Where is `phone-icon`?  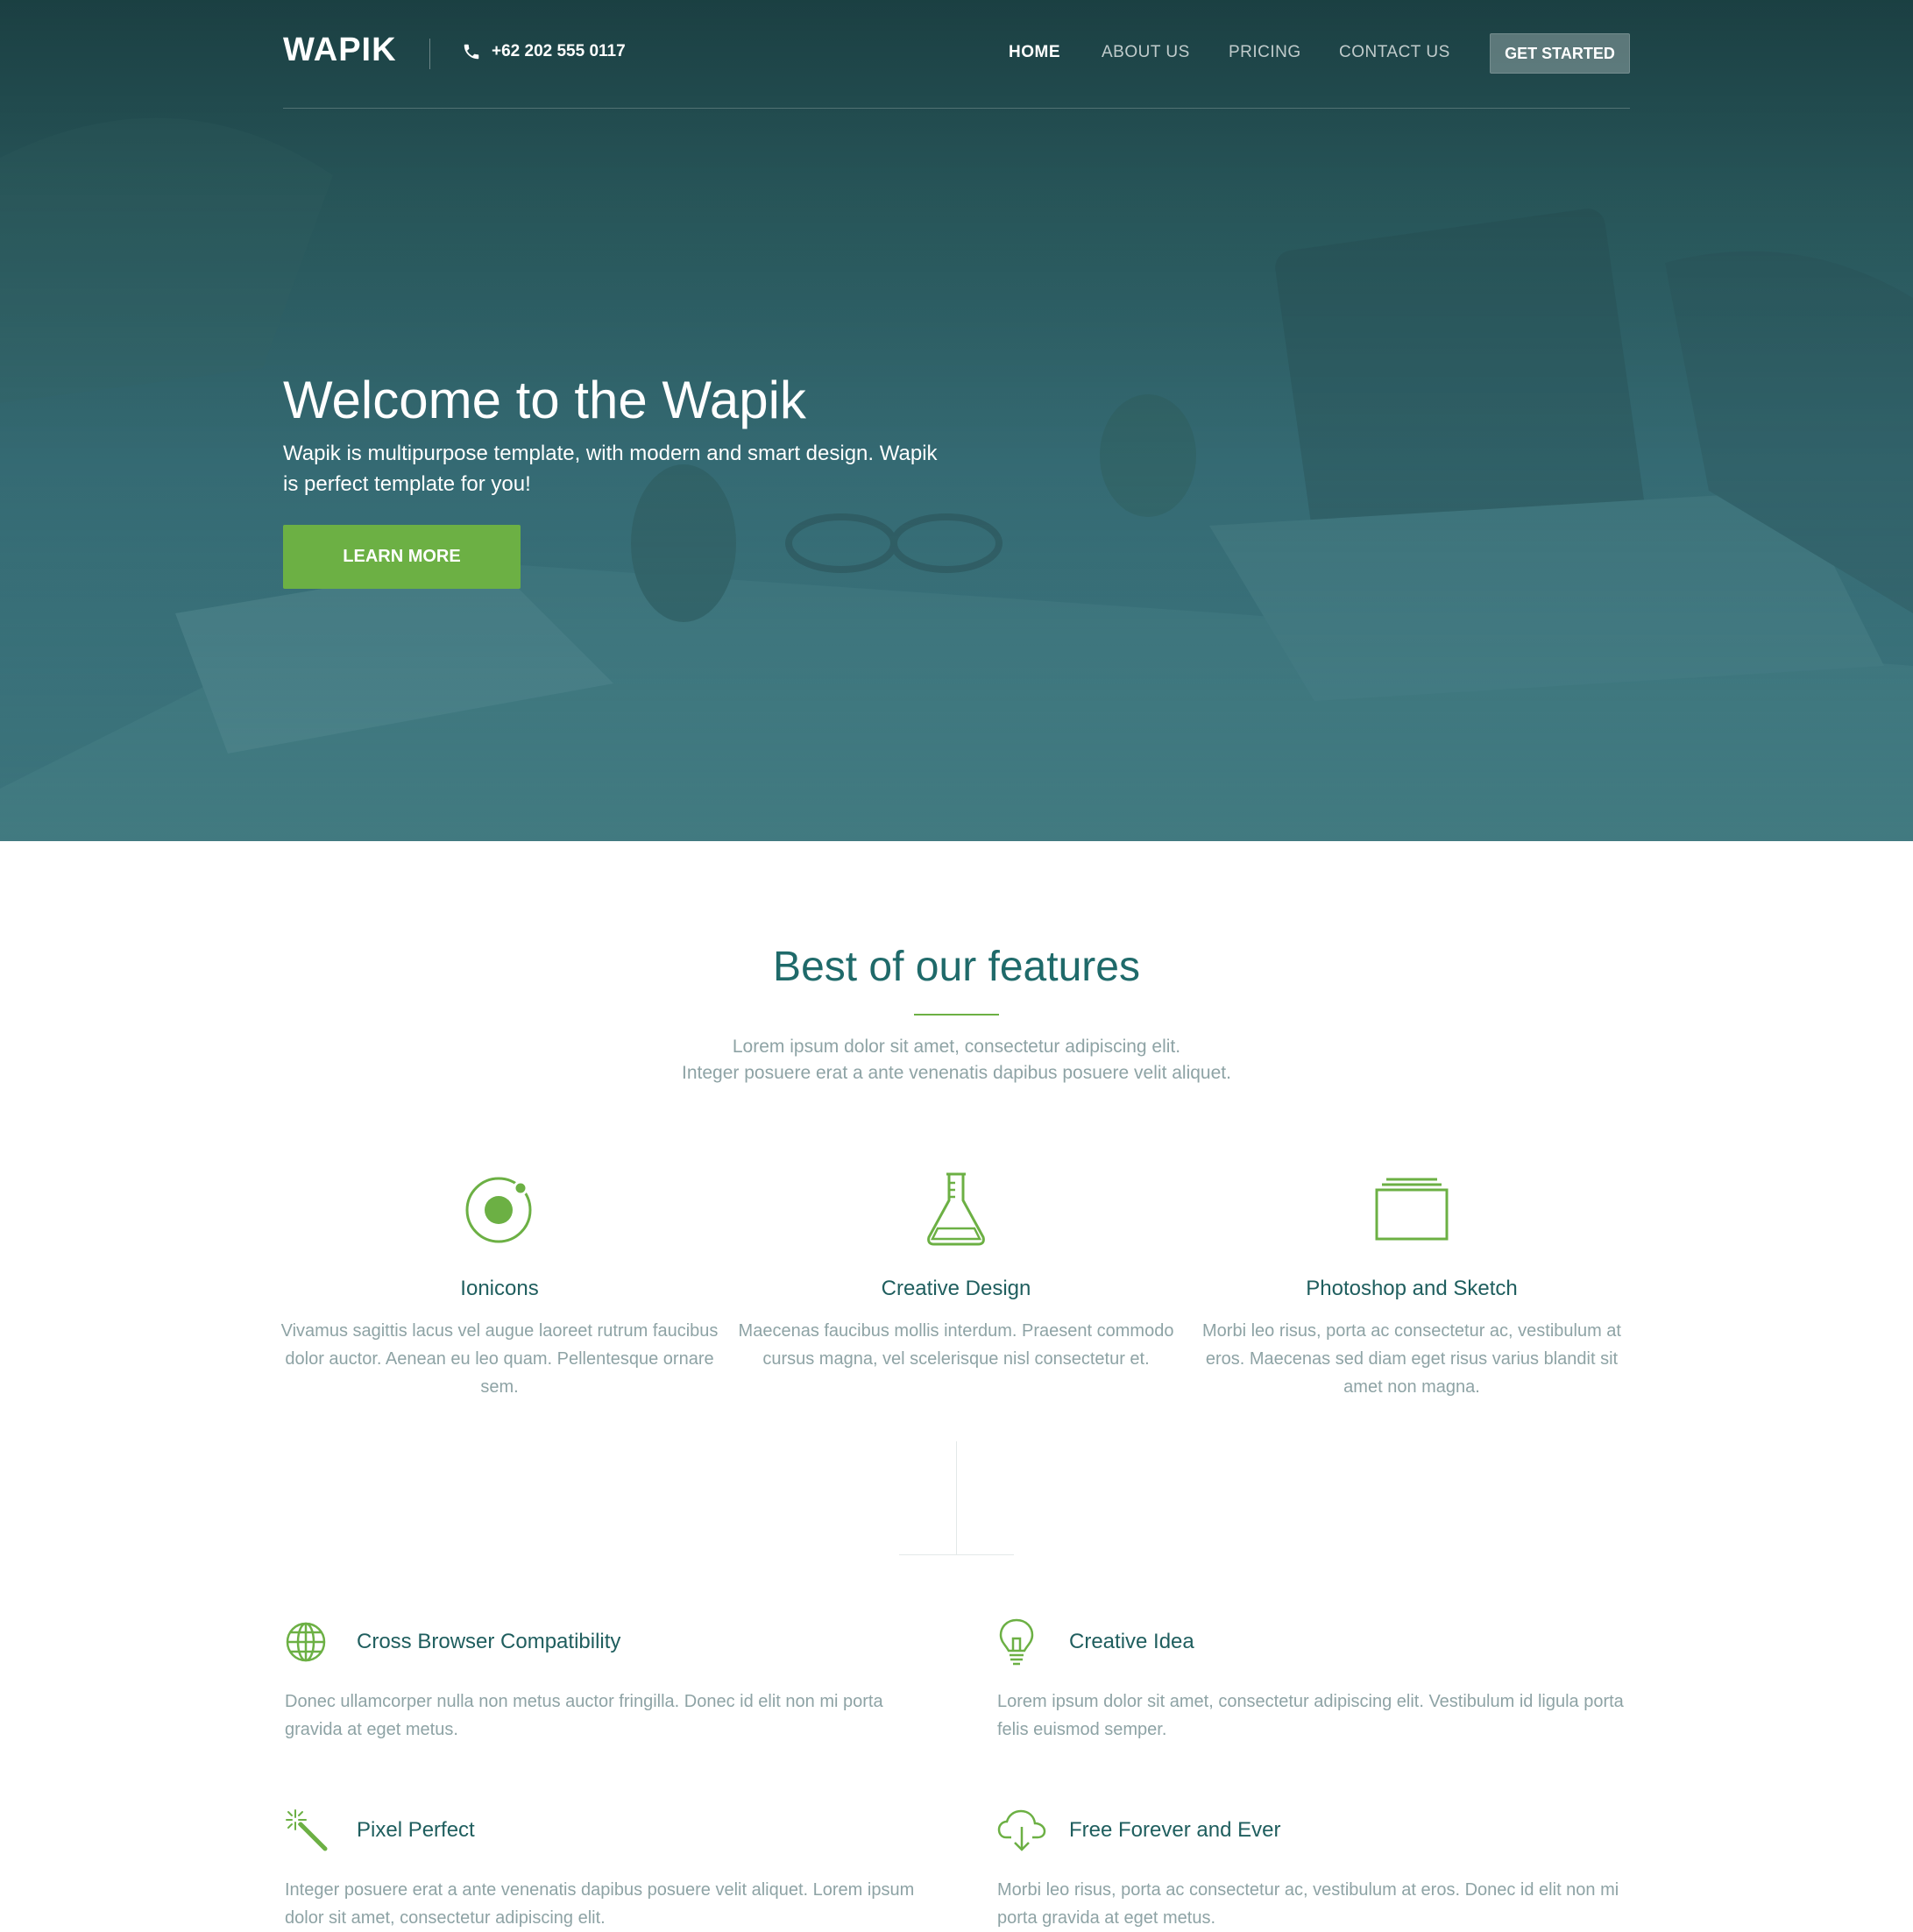 phone-icon is located at coordinates (471, 52).